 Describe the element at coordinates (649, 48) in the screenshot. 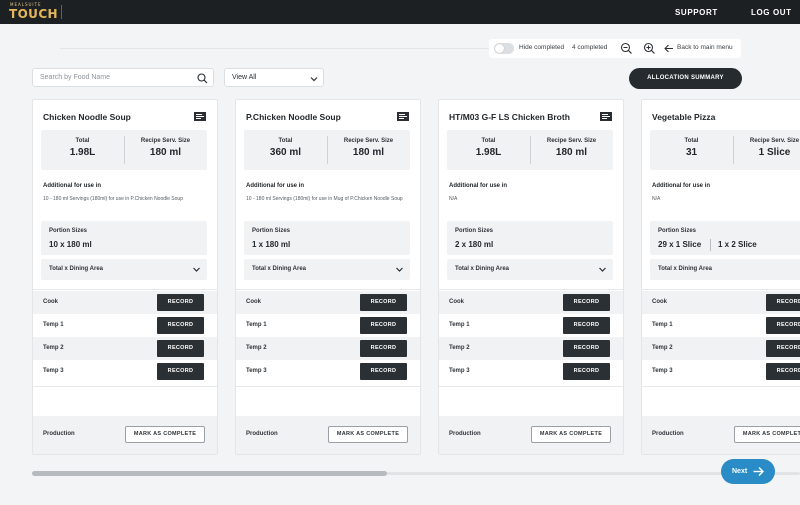

I see `zoom-in-icon` at that location.